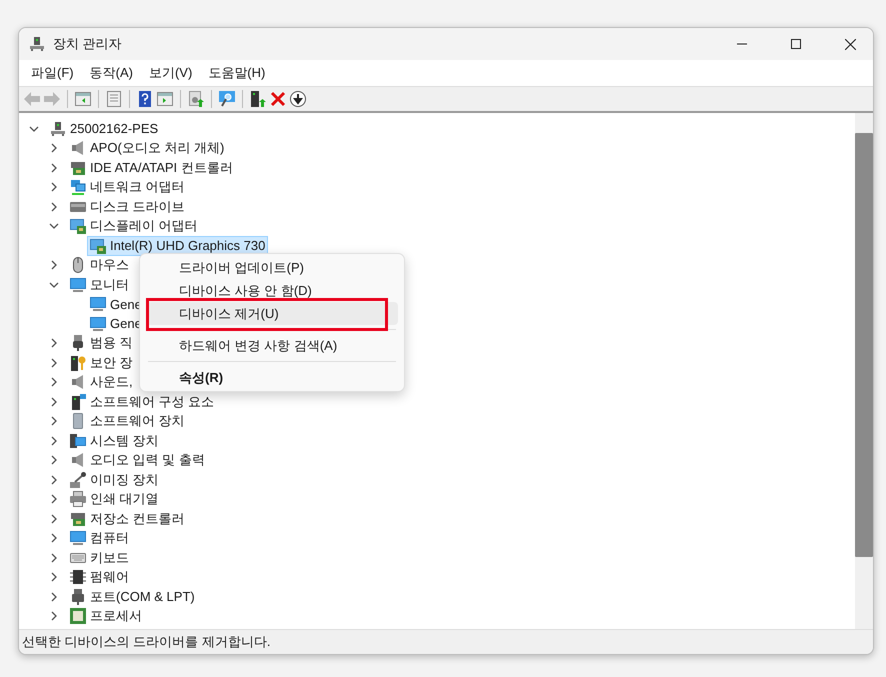 Image resolution: width=886 pixels, height=677 pixels. Describe the element at coordinates (151, 168) in the screenshot. I see `tree-item: IDE ATA/ATAPI 컨트롤러` at that location.